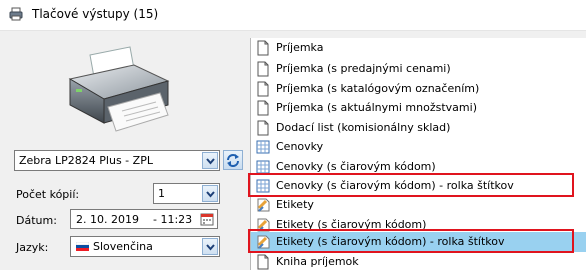 The image size is (586, 272). What do you see at coordinates (418, 262) in the screenshot?
I see `list-item: Kniha príjemok` at bounding box center [418, 262].